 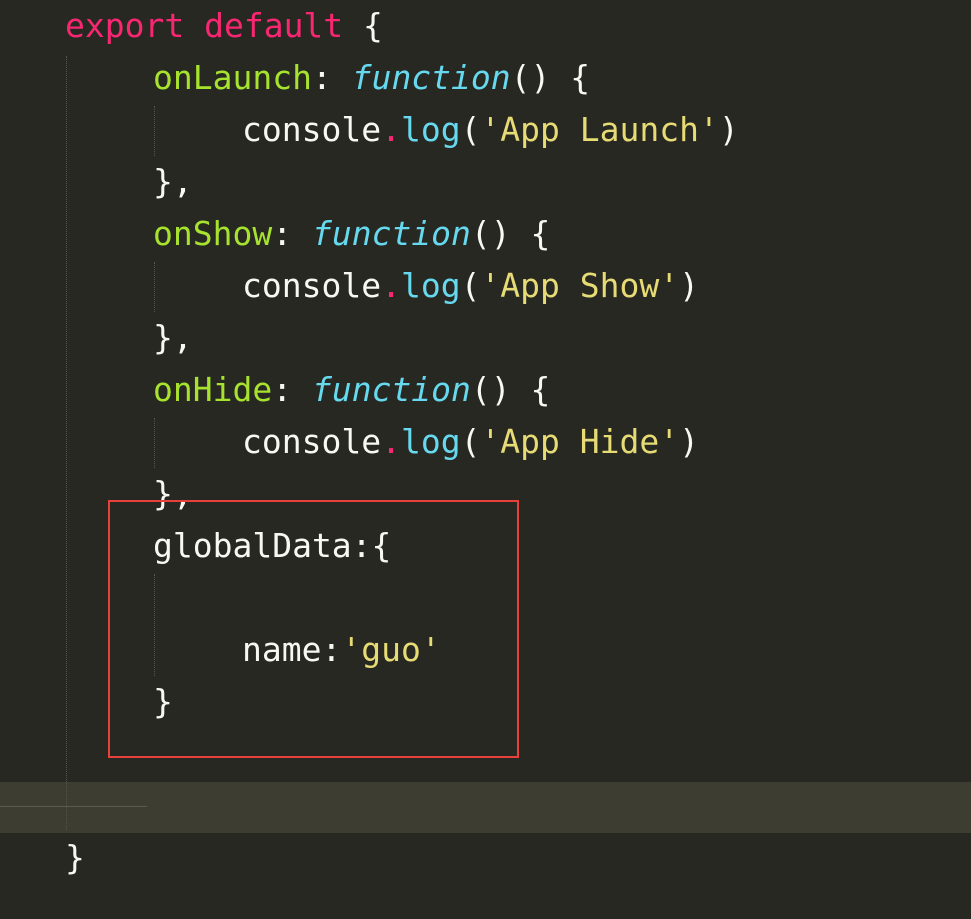 I want to click on code-line-5: onShow: function() {, so click(x=351, y=234).